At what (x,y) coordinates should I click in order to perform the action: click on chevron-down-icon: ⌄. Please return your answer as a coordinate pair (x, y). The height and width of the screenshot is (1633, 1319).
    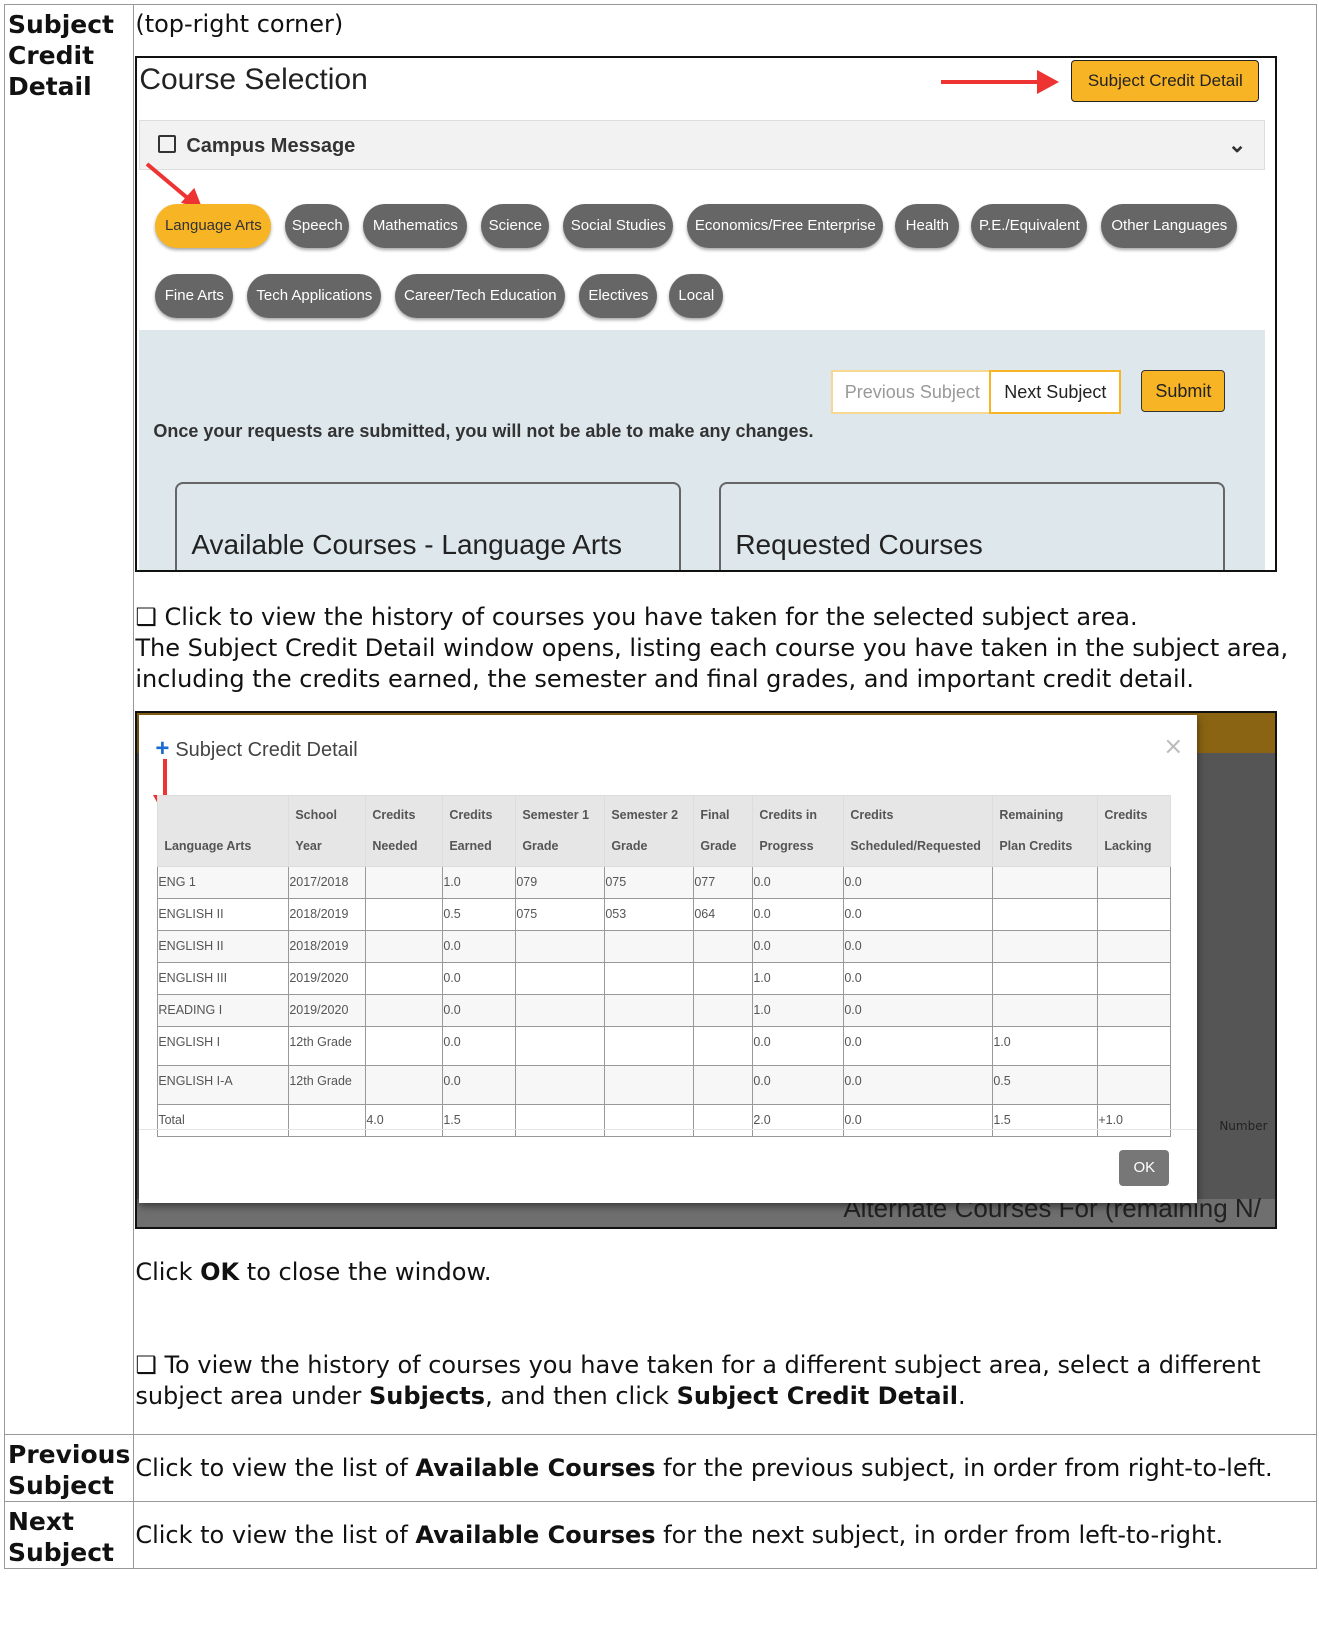
    Looking at the image, I should click on (1237, 144).